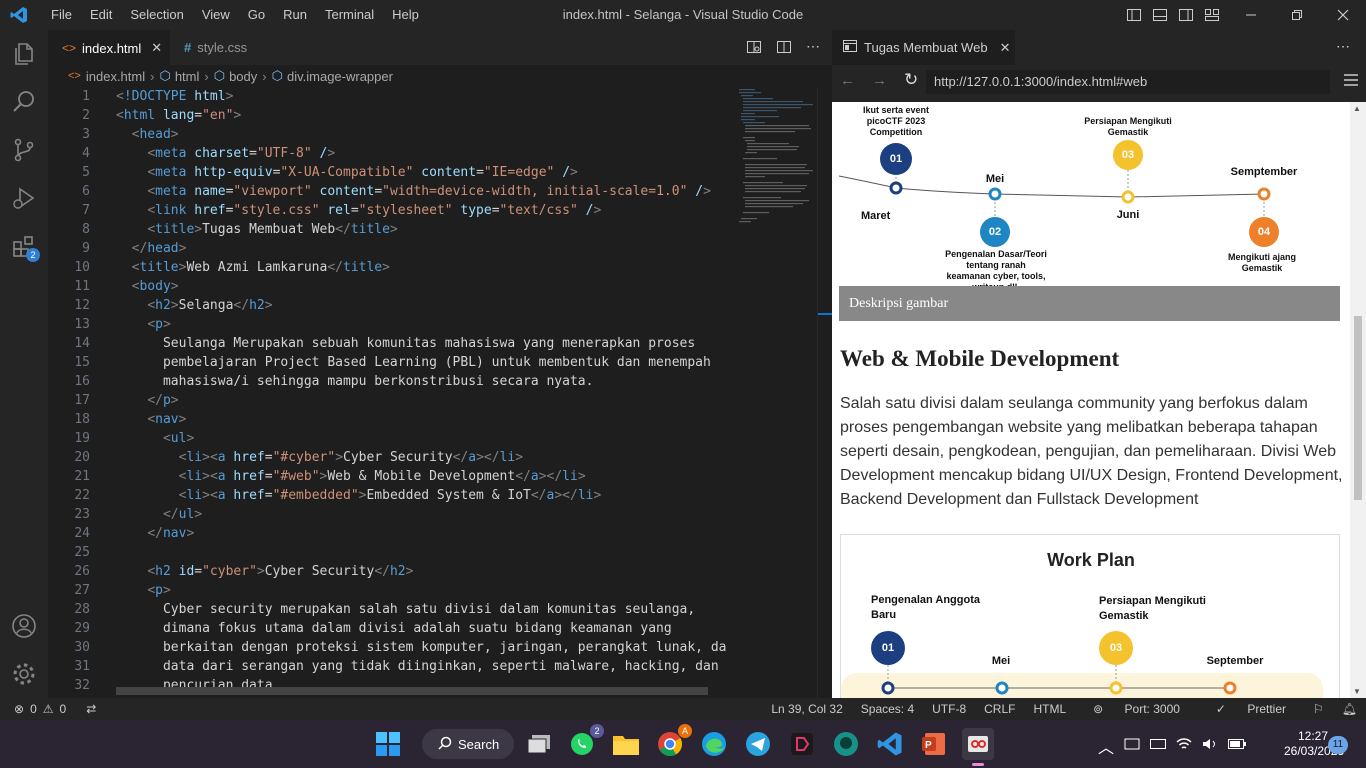 This screenshot has height=768, width=1366. What do you see at coordinates (24, 150) in the screenshot?
I see `source-control-icon` at bounding box center [24, 150].